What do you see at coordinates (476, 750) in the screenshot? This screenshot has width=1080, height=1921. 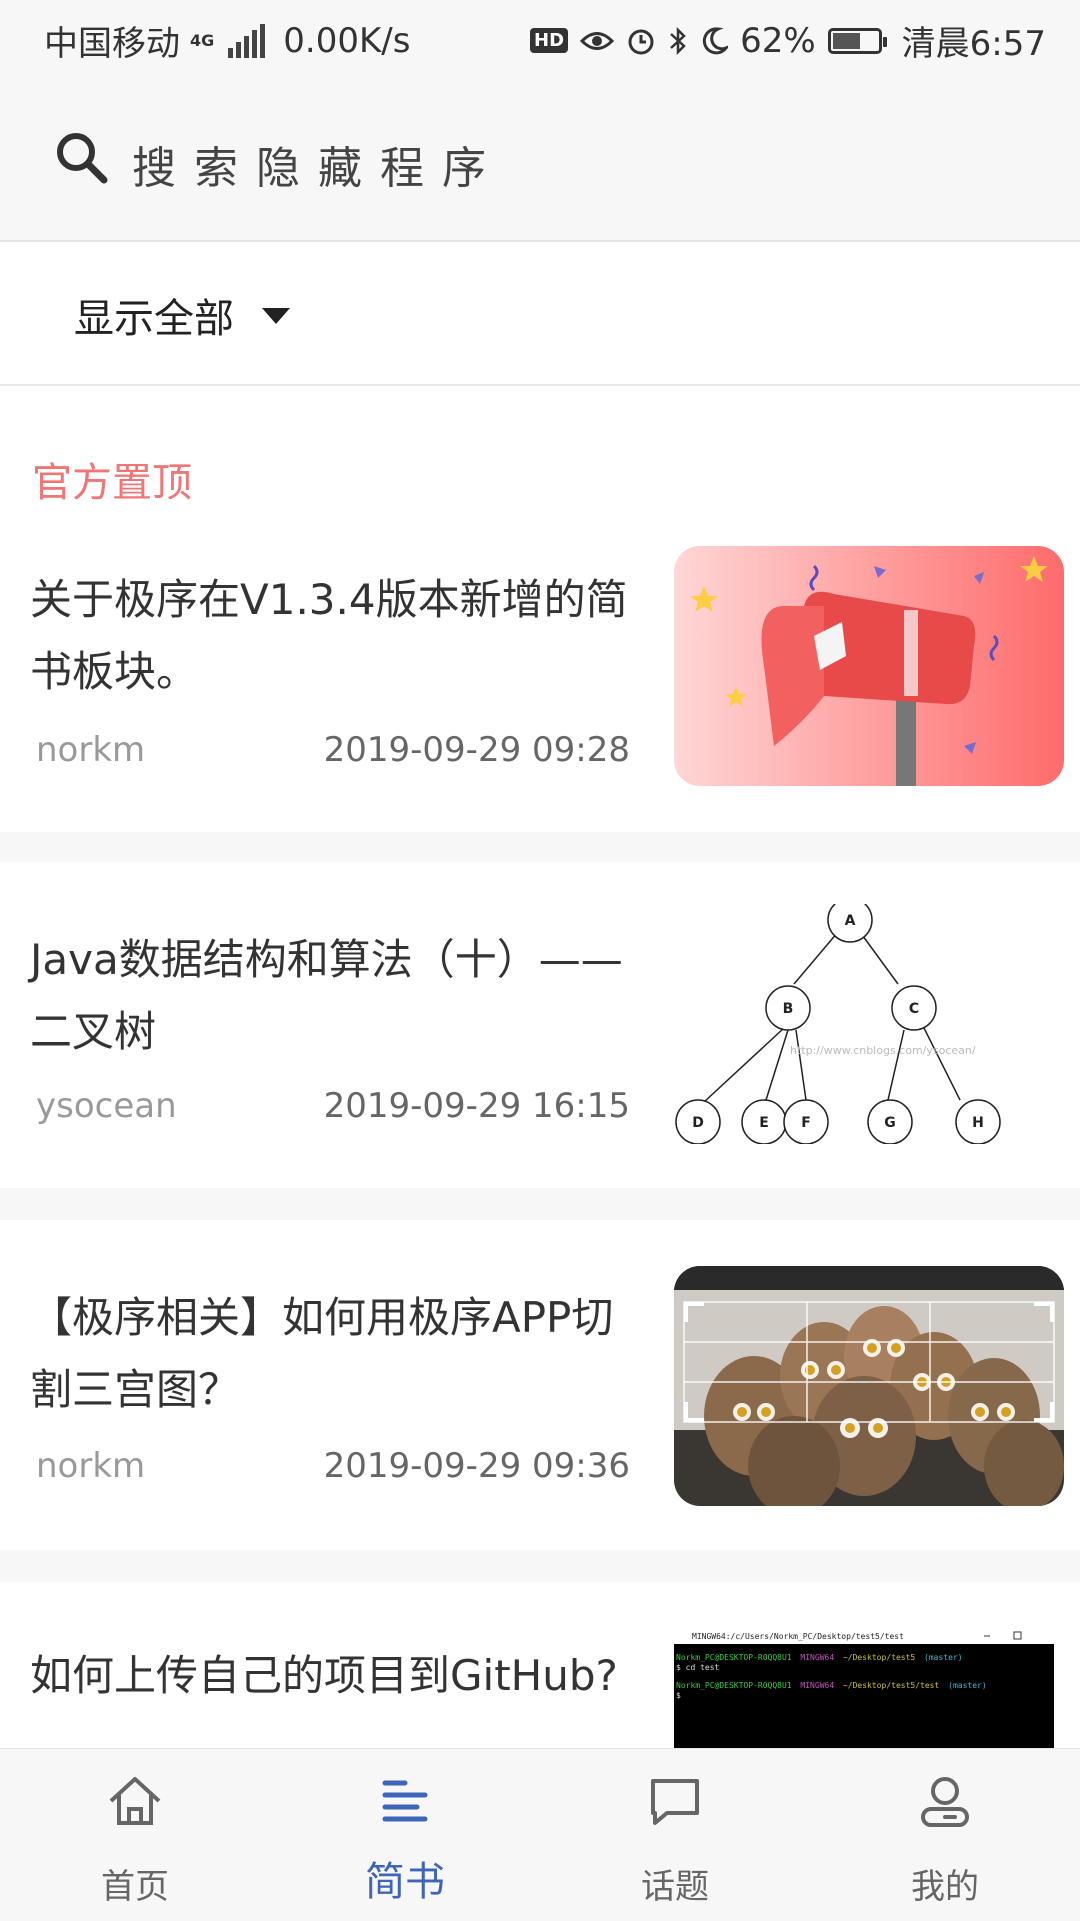 I see `article-date: 2019-09-29 09:28` at bounding box center [476, 750].